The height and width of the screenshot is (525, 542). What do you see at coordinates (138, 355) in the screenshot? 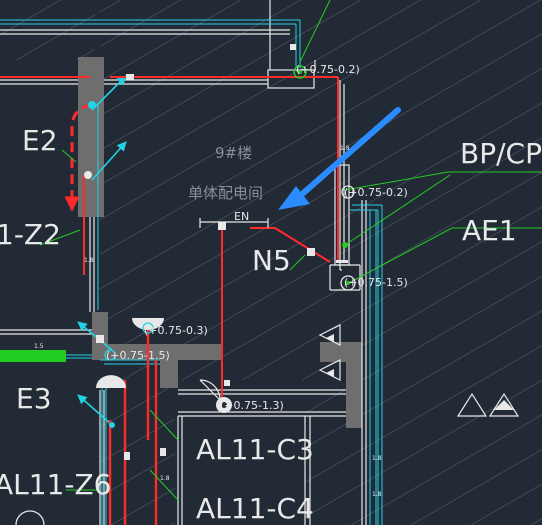
I see `height-low: (+0.75-1.5)` at bounding box center [138, 355].